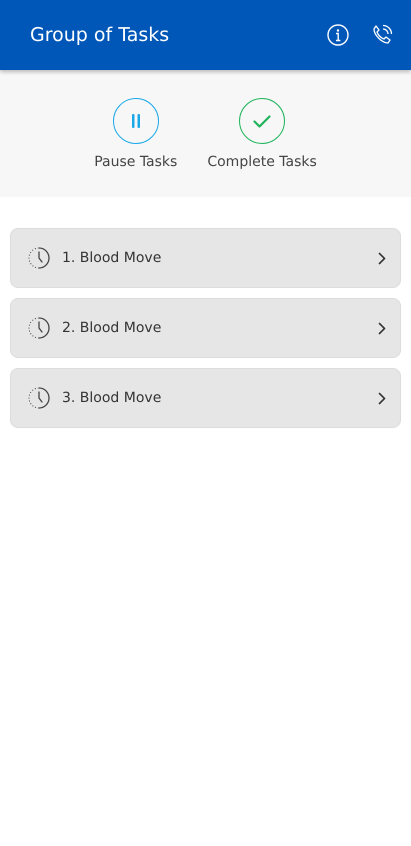 The image size is (411, 846). Describe the element at coordinates (100, 35) in the screenshot. I see `page-title: Group of Tasks` at that location.